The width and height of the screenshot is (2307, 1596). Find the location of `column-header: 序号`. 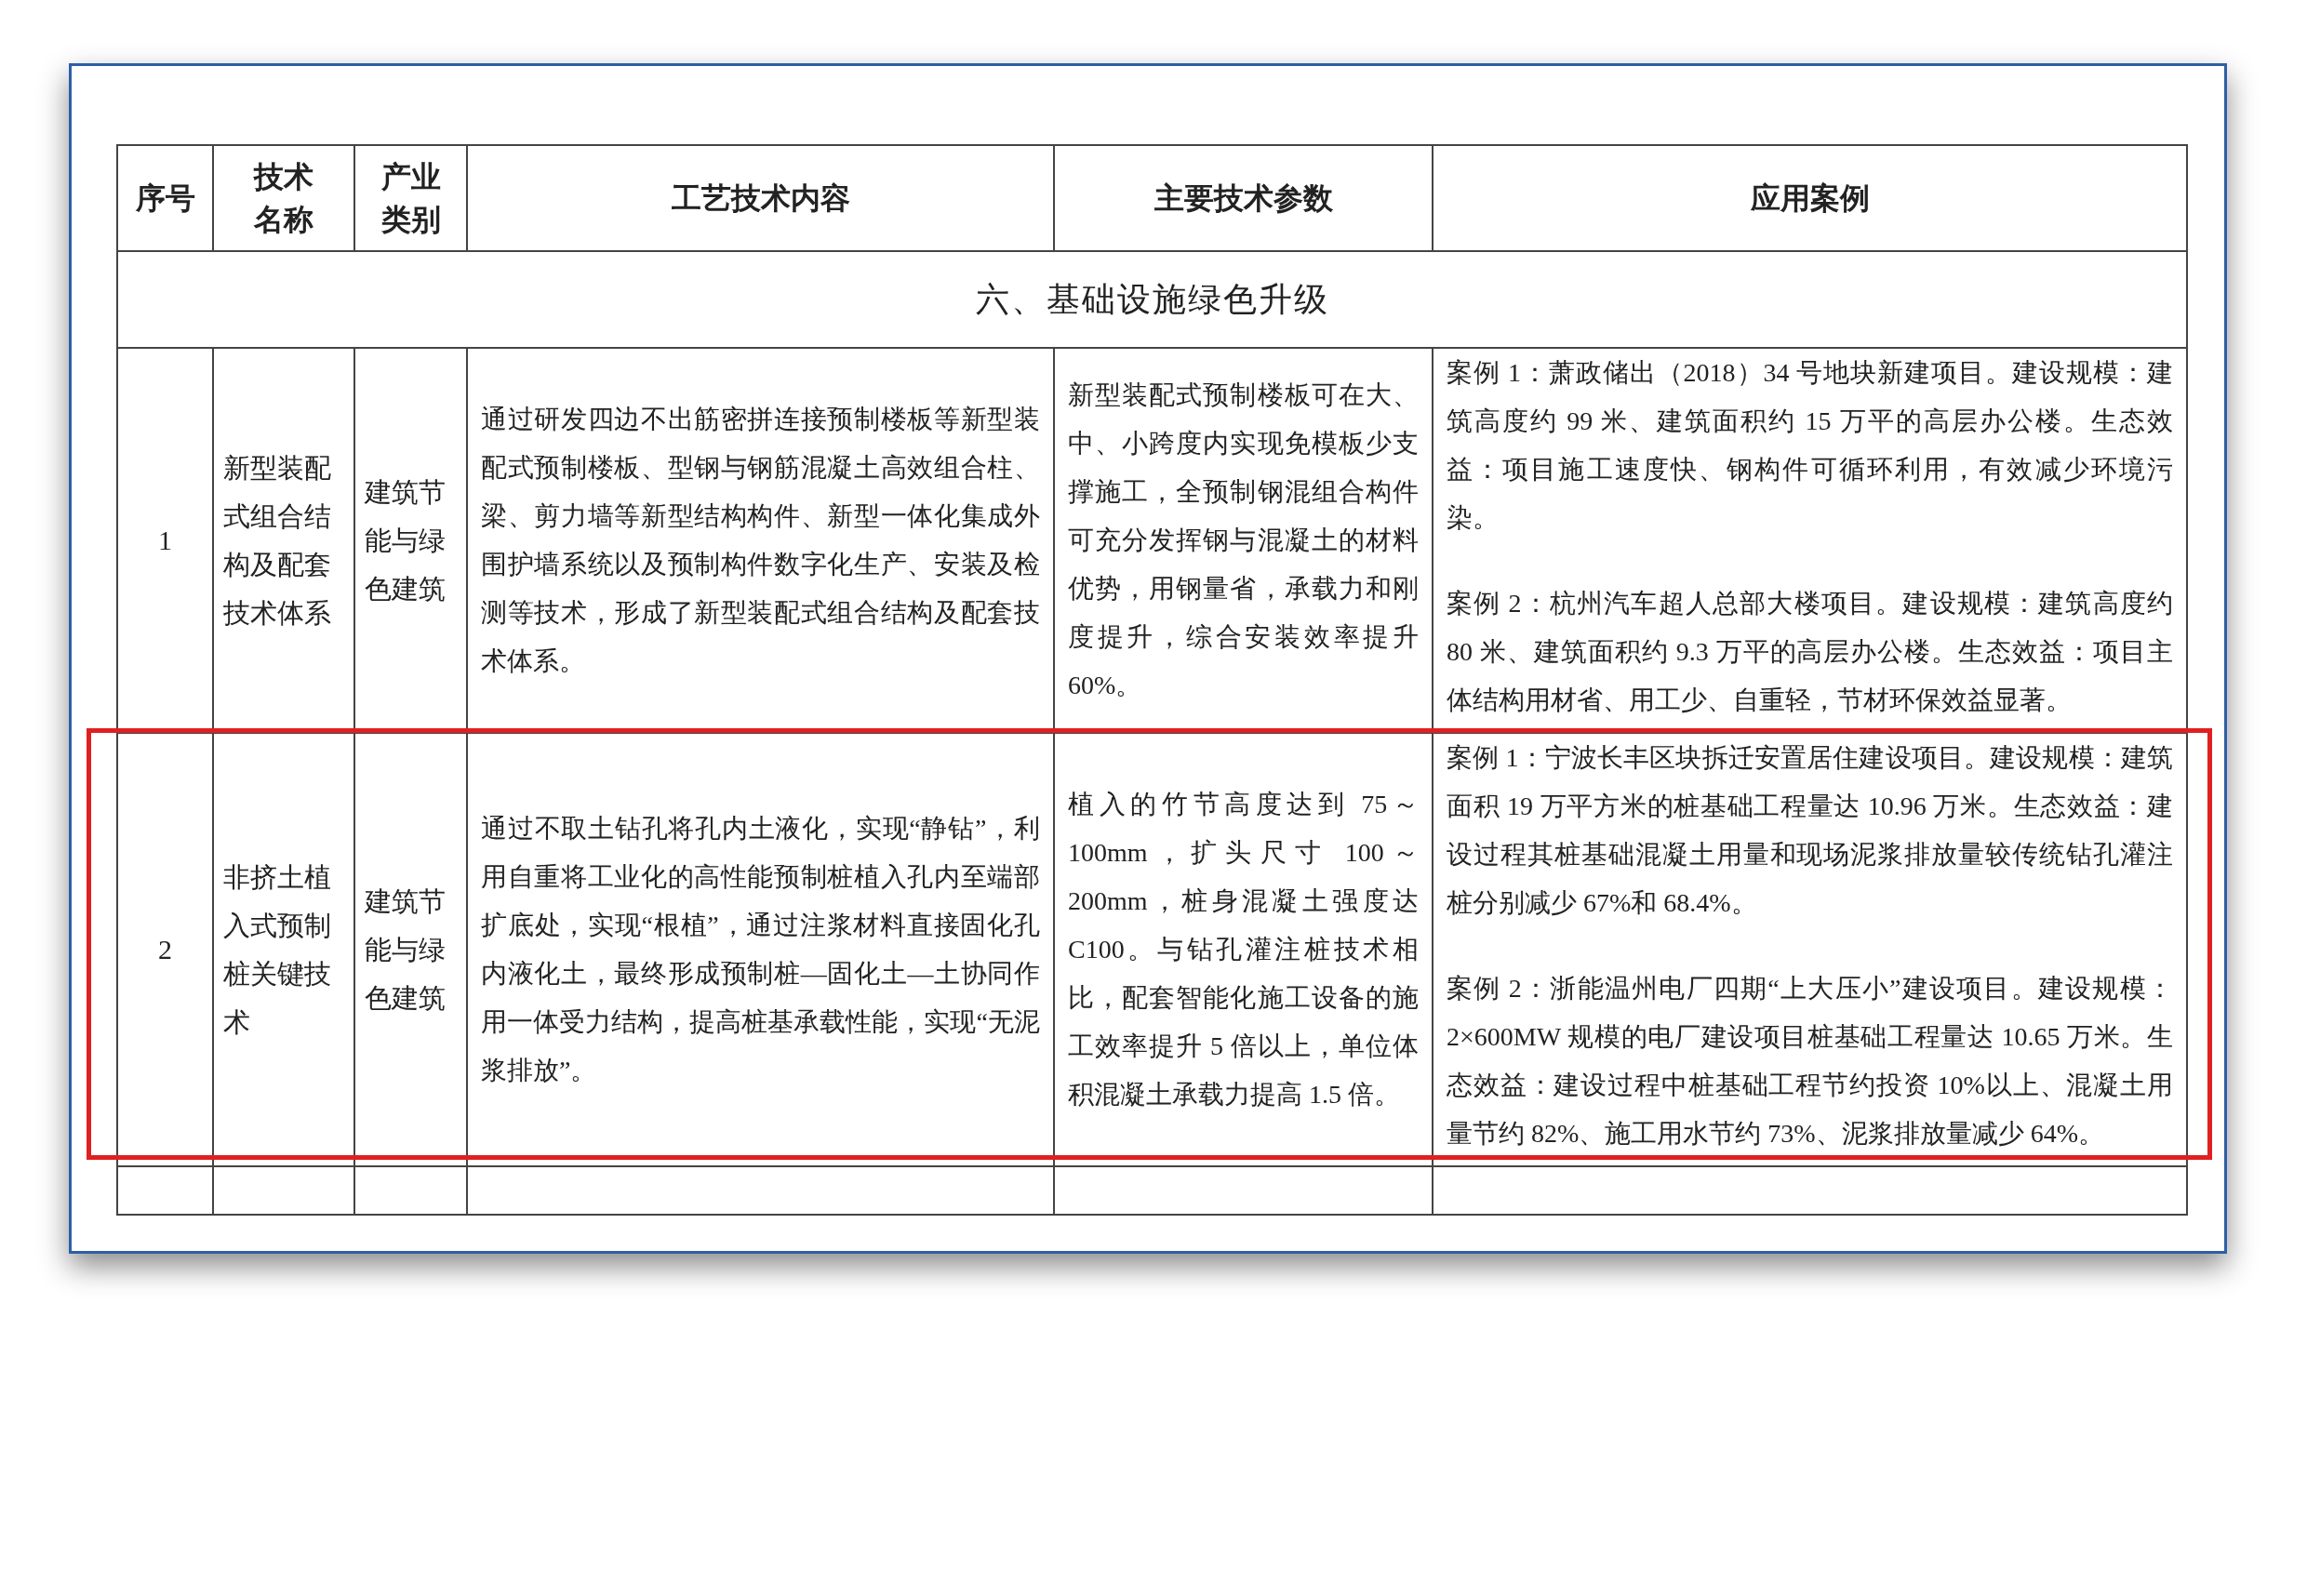

column-header: 序号 is located at coordinates (165, 199).